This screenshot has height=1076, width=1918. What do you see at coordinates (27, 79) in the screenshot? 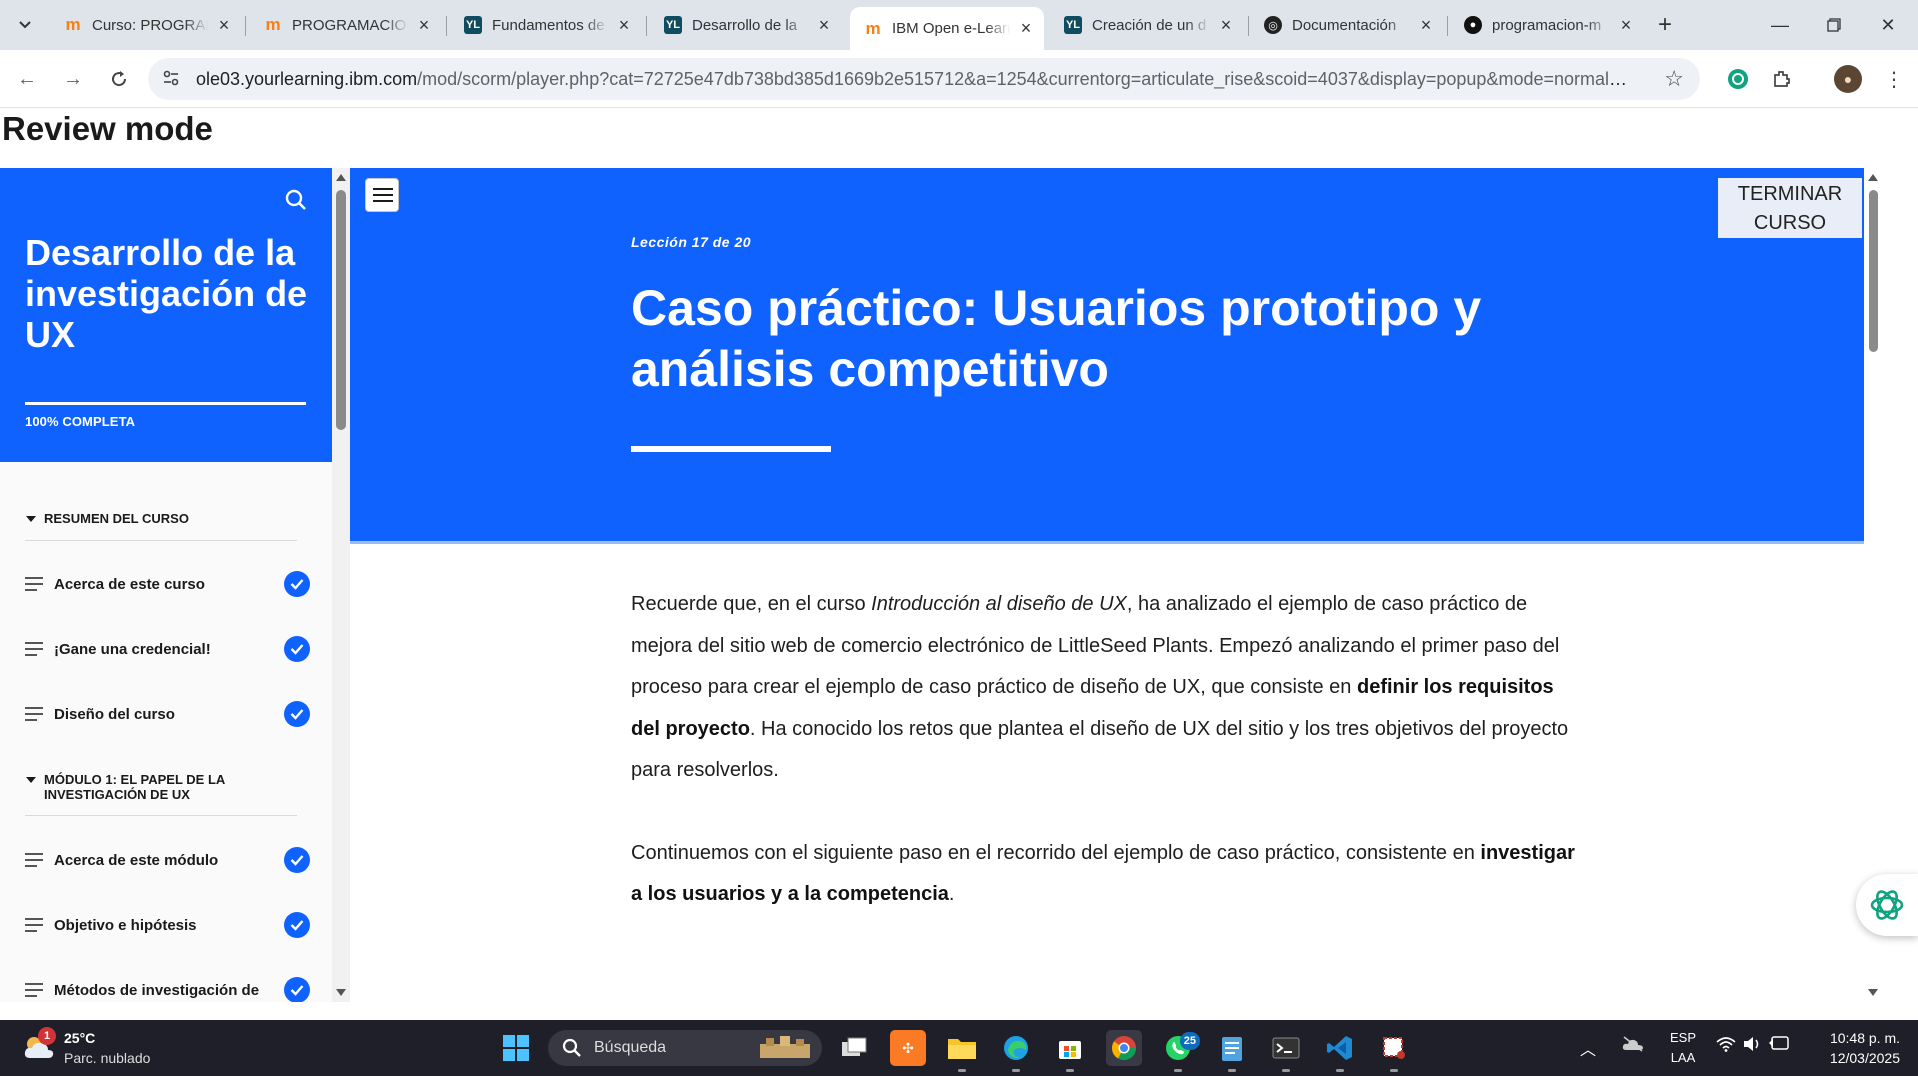
I see `back-icon: ←` at bounding box center [27, 79].